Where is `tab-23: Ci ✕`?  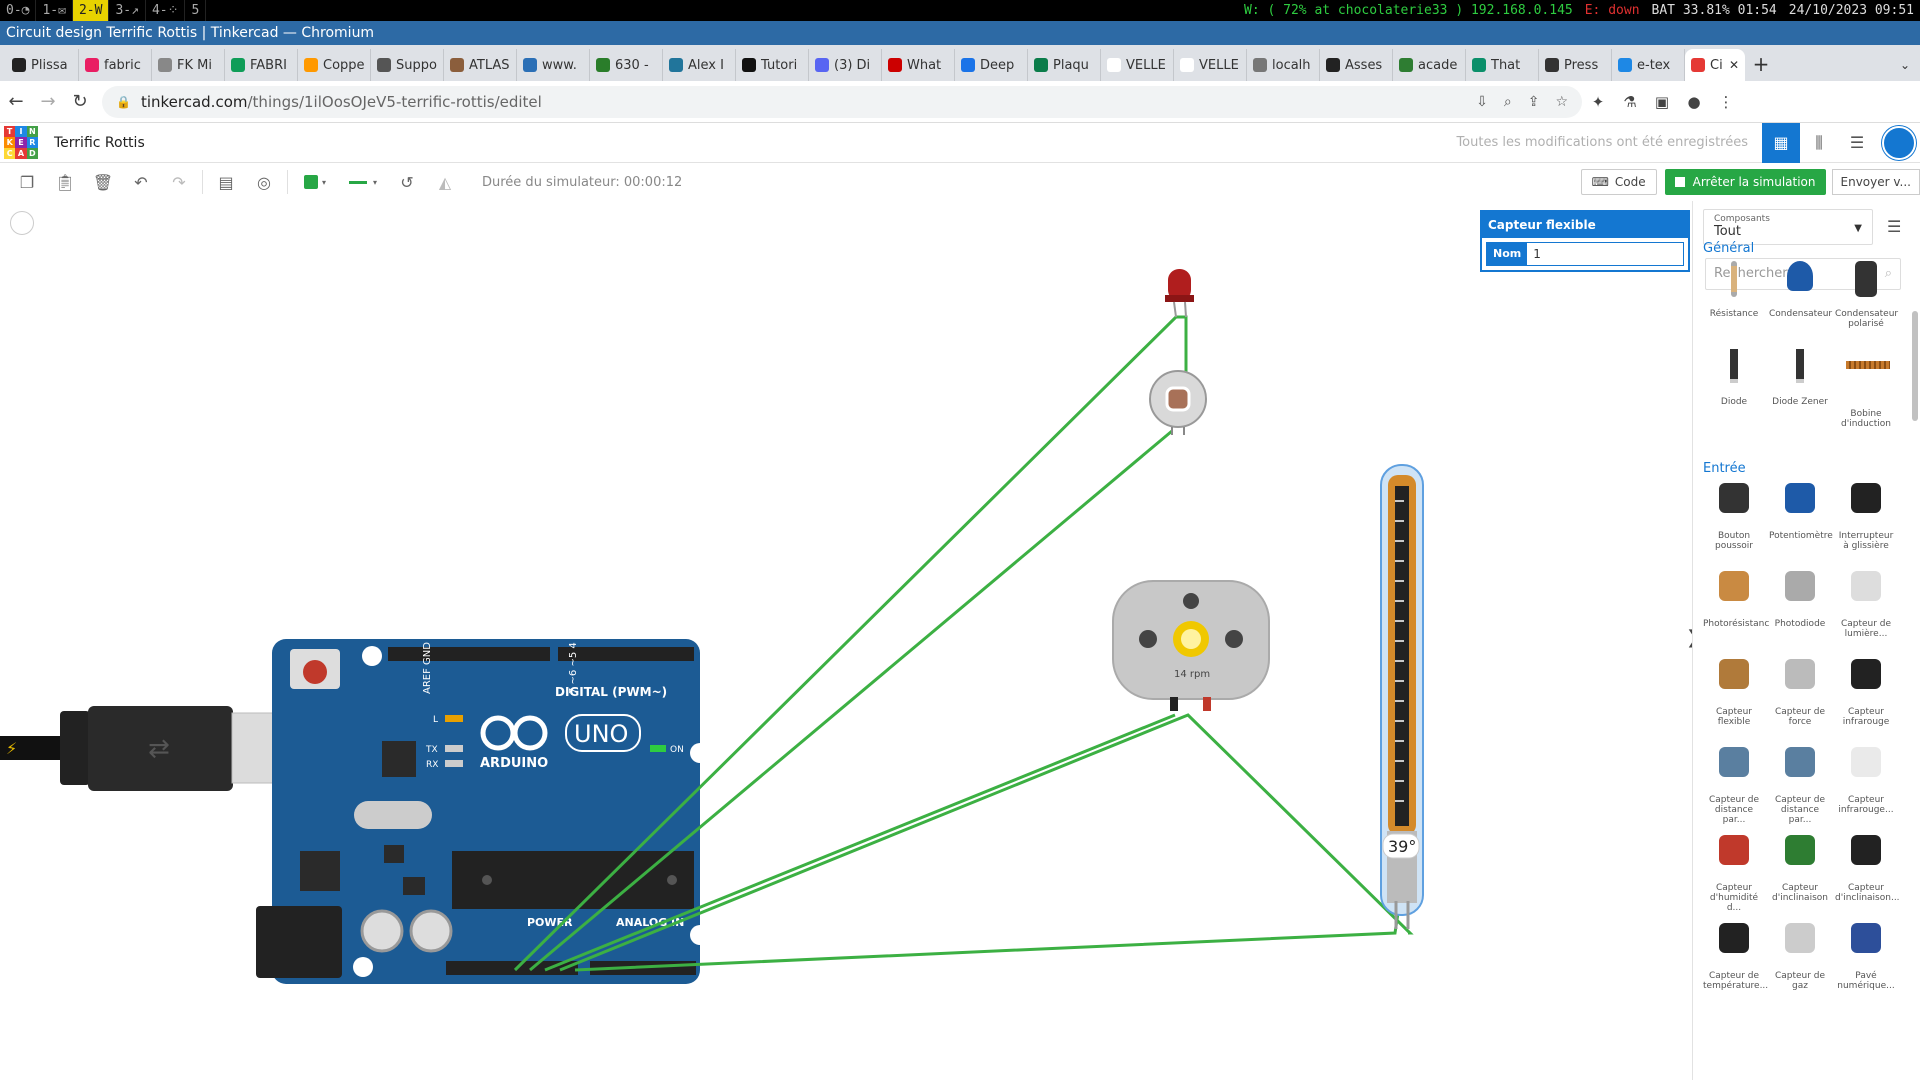 tab-23: Ci ✕ is located at coordinates (1715, 65).